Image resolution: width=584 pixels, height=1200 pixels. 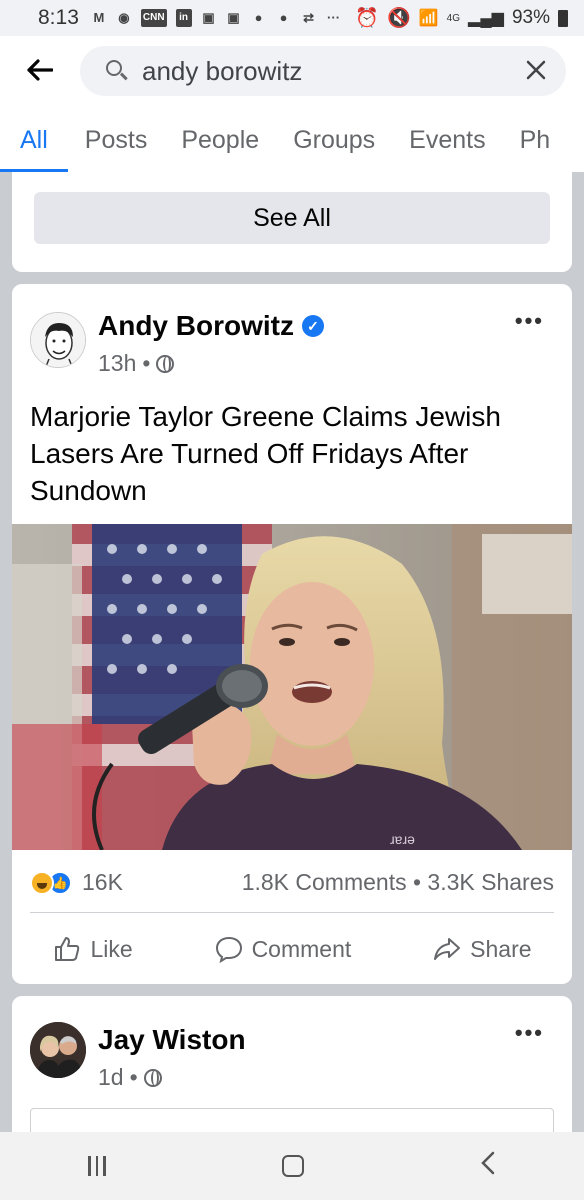 What do you see at coordinates (536, 71) in the screenshot?
I see `clear-icon` at bounding box center [536, 71].